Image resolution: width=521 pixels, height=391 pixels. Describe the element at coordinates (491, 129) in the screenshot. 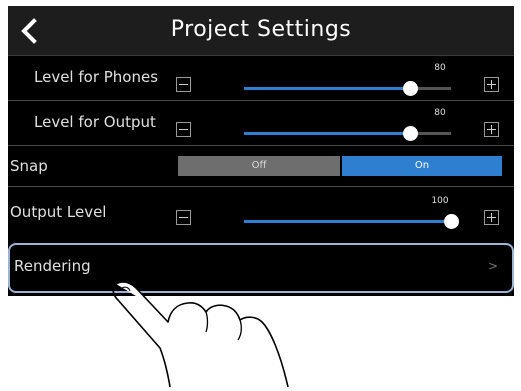

I see `output-plus-button` at that location.